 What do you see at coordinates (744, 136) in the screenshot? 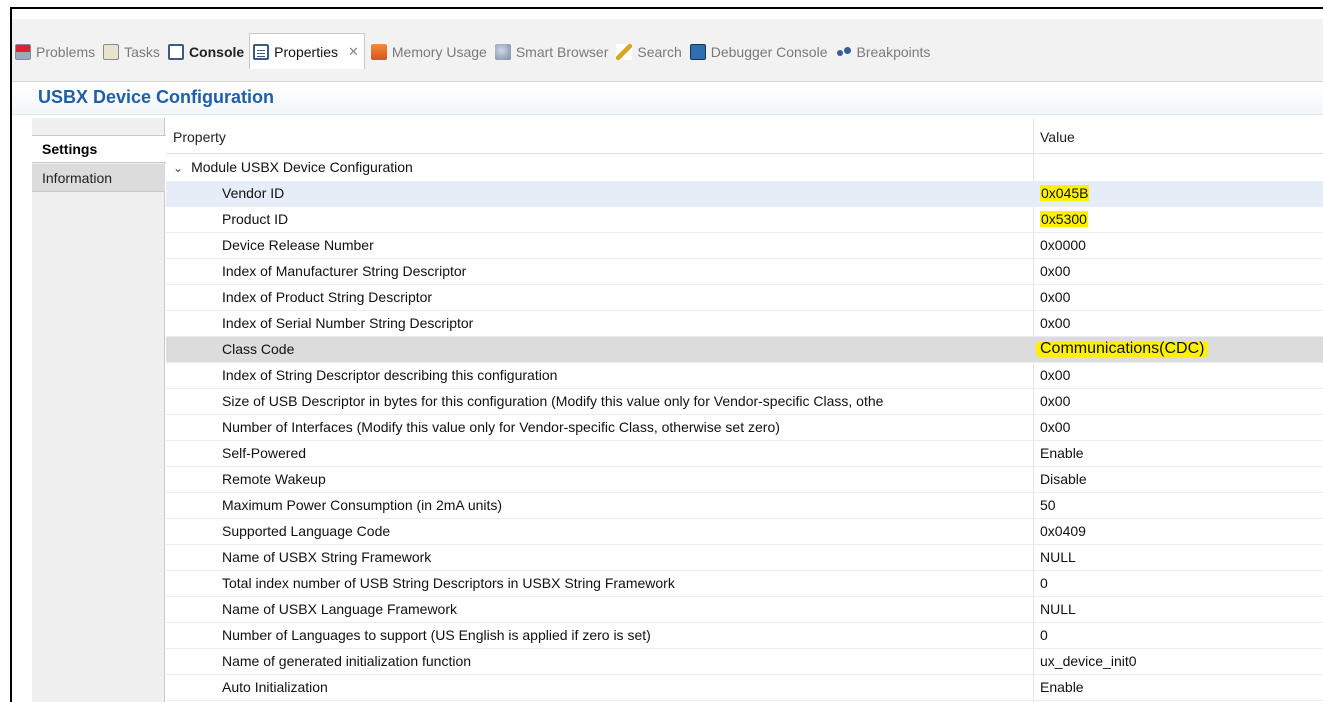
I see `table-header: Property Value` at bounding box center [744, 136].